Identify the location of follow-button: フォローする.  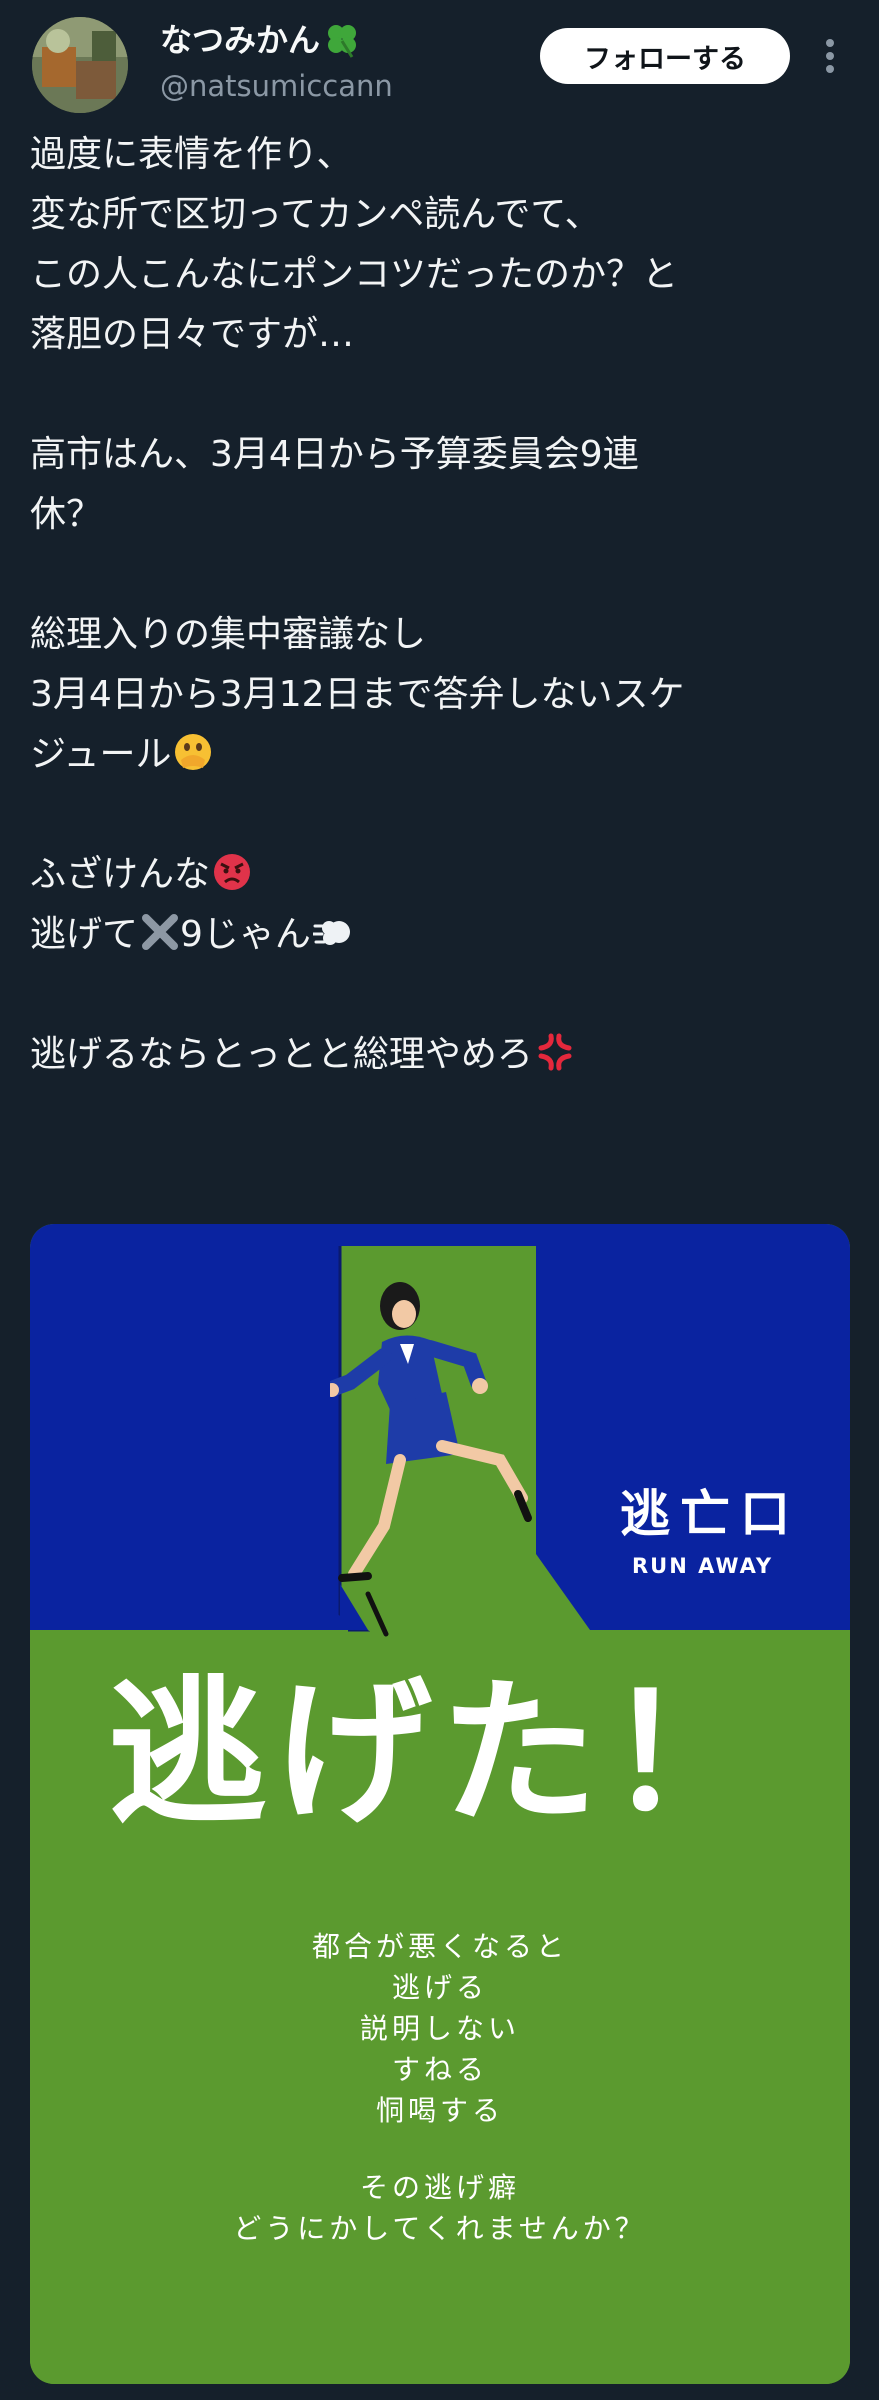
(665, 56).